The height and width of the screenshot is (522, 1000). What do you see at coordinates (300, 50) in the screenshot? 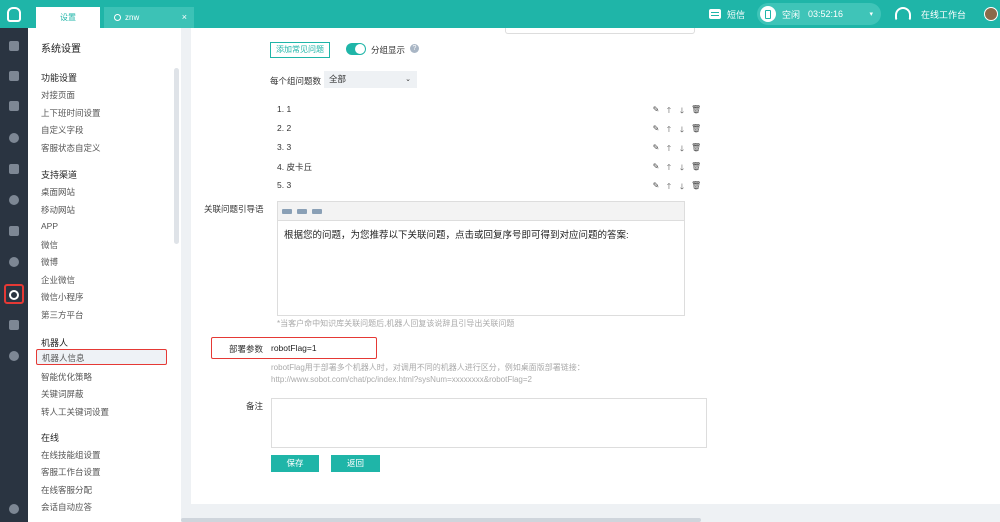
I see `add-faq-button: 添加常见问题` at bounding box center [300, 50].